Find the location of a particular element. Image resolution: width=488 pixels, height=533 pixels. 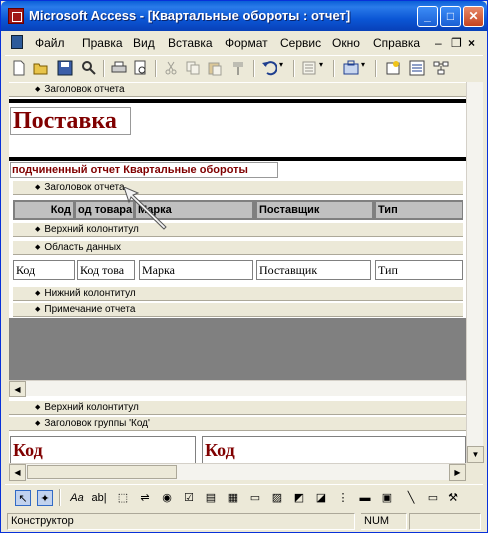

header-type: Тип is located at coordinates (419, 210).